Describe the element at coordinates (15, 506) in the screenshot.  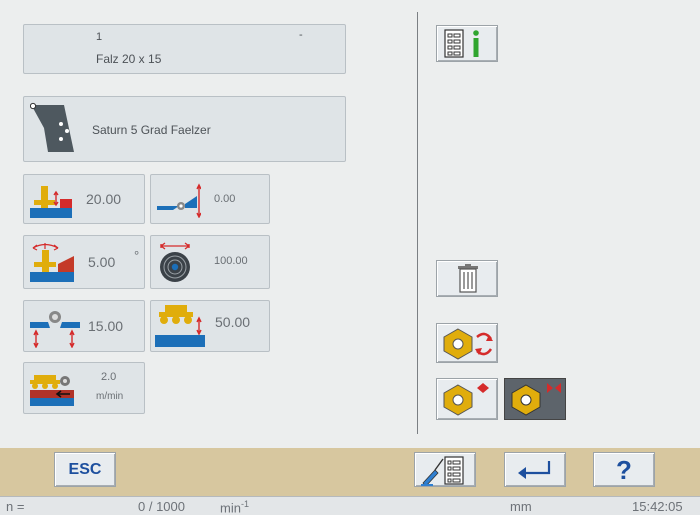
I see `status-n-label: n =` at that location.